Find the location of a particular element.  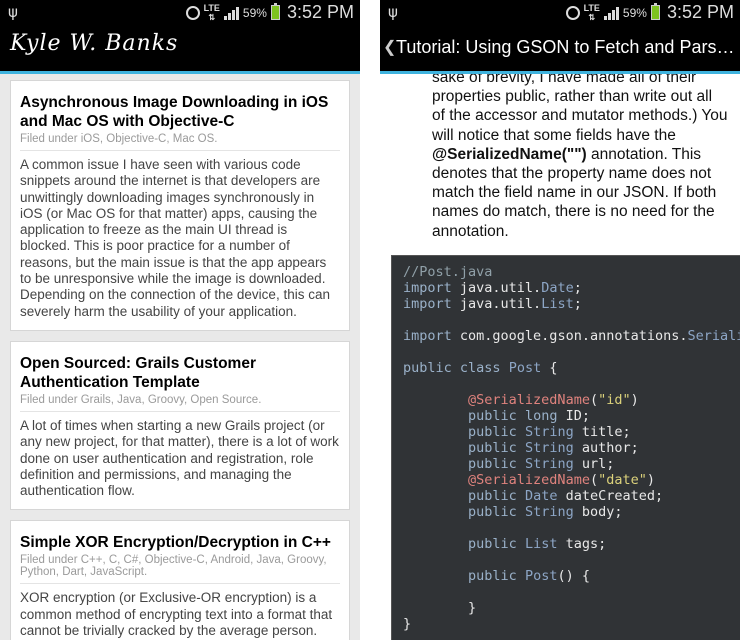

code-token: "id" is located at coordinates (614, 400).